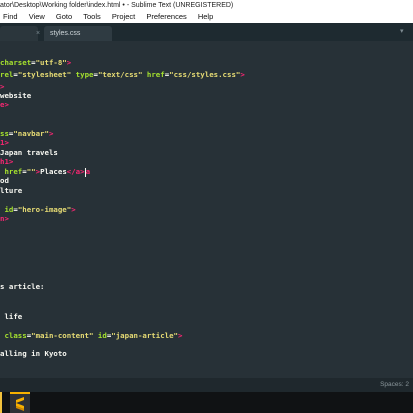  What do you see at coordinates (20, 33) in the screenshot?
I see `tab-index-html: ×` at bounding box center [20, 33].